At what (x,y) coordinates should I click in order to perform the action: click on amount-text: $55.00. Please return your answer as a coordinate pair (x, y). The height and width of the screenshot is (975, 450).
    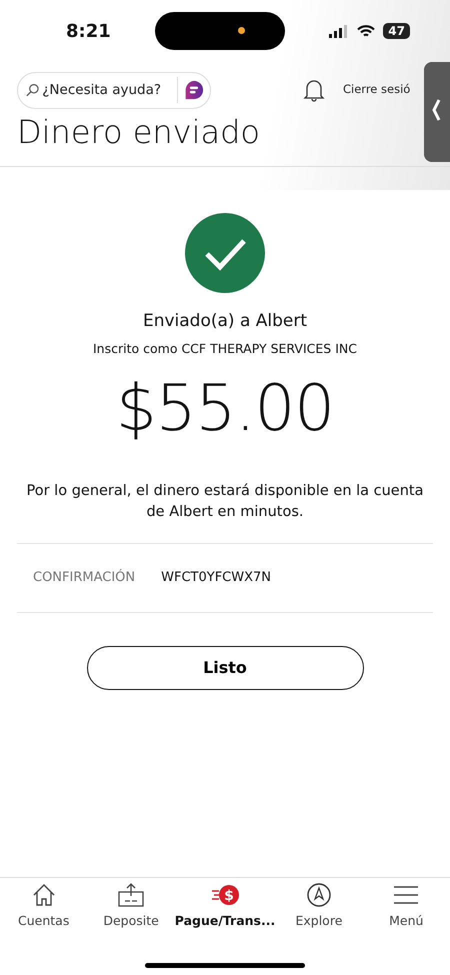
    Looking at the image, I should click on (225, 409).